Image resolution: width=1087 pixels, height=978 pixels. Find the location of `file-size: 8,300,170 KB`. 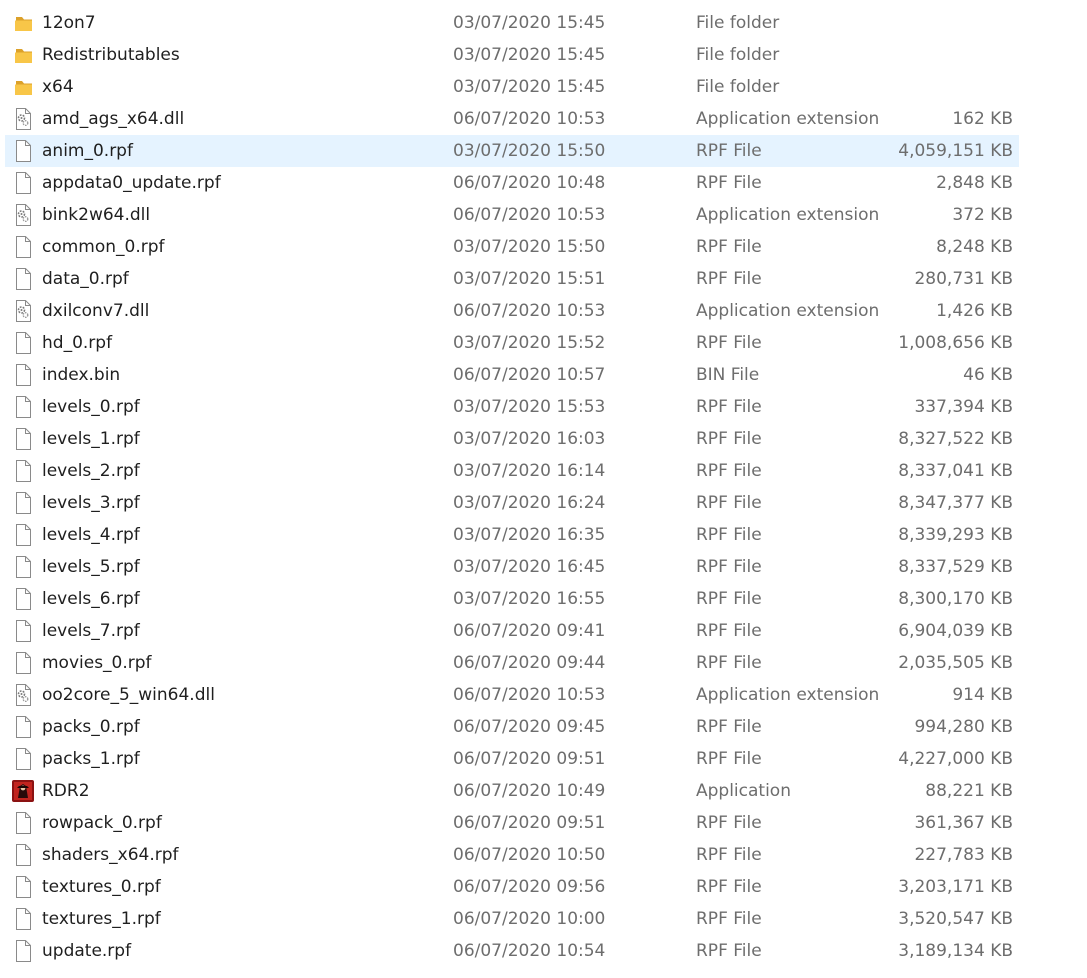

file-size: 8,300,170 KB is located at coordinates (955, 599).